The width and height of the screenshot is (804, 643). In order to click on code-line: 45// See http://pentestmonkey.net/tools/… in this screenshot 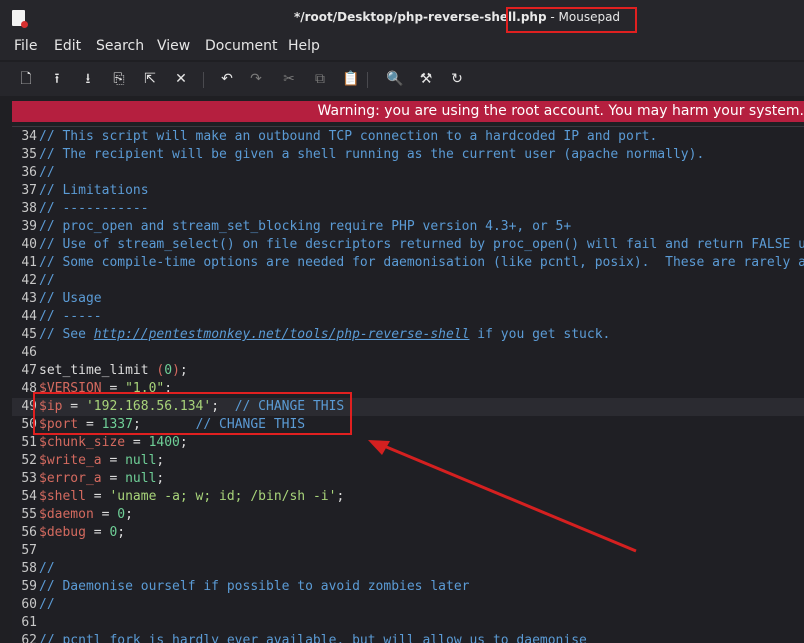, I will do `click(408, 335)`.